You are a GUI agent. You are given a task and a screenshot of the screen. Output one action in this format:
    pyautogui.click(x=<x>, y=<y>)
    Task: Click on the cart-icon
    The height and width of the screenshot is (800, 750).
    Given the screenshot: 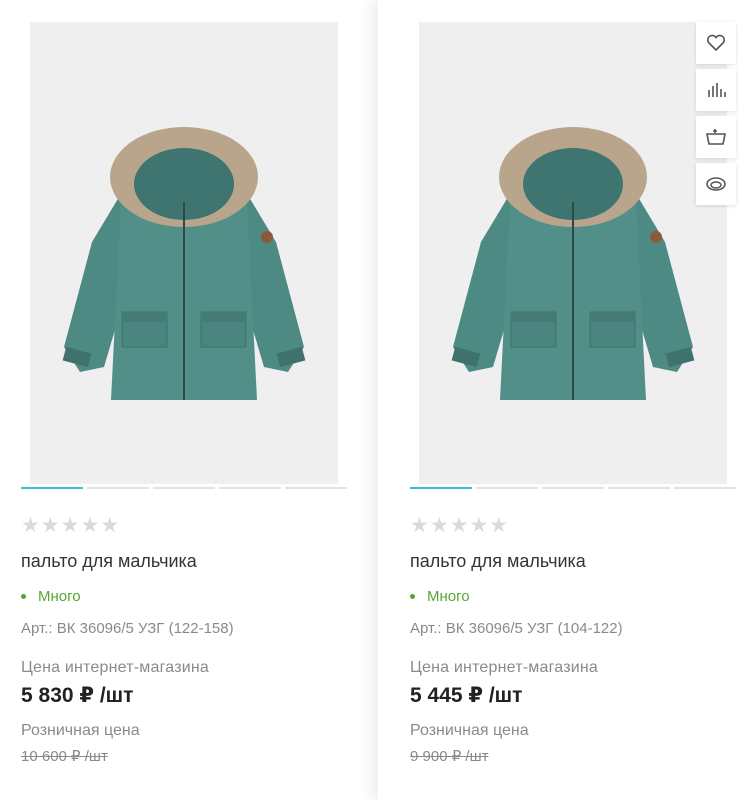 What is the action you would take?
    pyautogui.click(x=716, y=137)
    